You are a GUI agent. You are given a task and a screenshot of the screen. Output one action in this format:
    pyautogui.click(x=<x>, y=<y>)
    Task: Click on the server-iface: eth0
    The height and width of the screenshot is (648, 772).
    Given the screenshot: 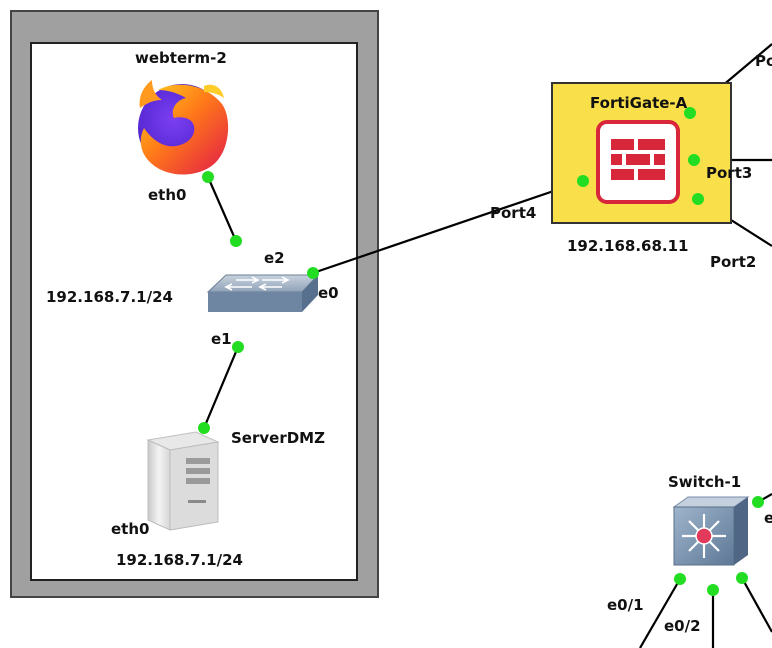 What is the action you would take?
    pyautogui.click(x=130, y=529)
    